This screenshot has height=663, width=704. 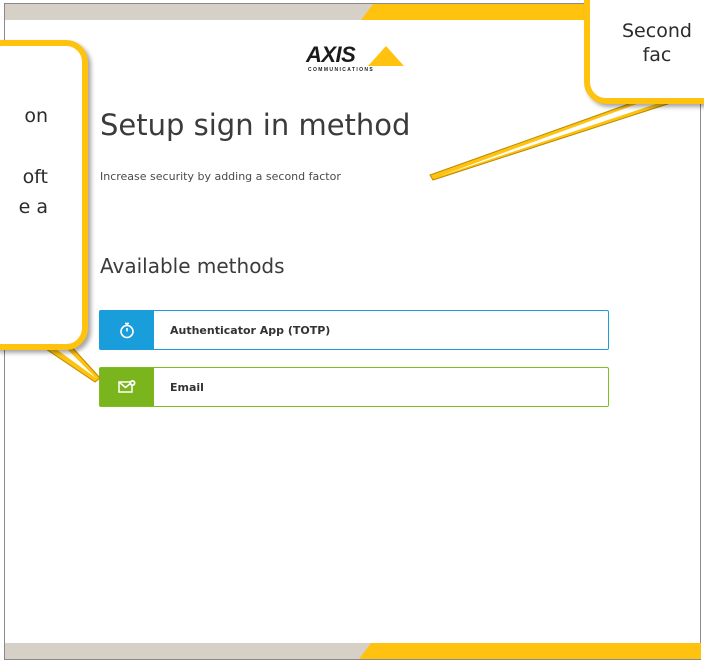 What do you see at coordinates (33, 162) in the screenshot?
I see `callout-left-text: on oft e a` at bounding box center [33, 162].